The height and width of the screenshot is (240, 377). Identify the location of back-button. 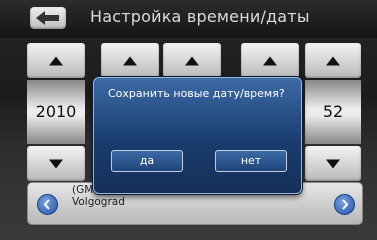
(48, 18).